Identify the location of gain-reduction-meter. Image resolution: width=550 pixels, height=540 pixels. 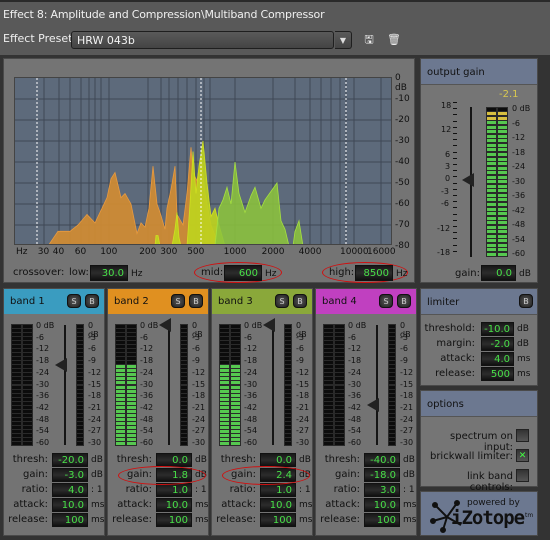
(392, 385).